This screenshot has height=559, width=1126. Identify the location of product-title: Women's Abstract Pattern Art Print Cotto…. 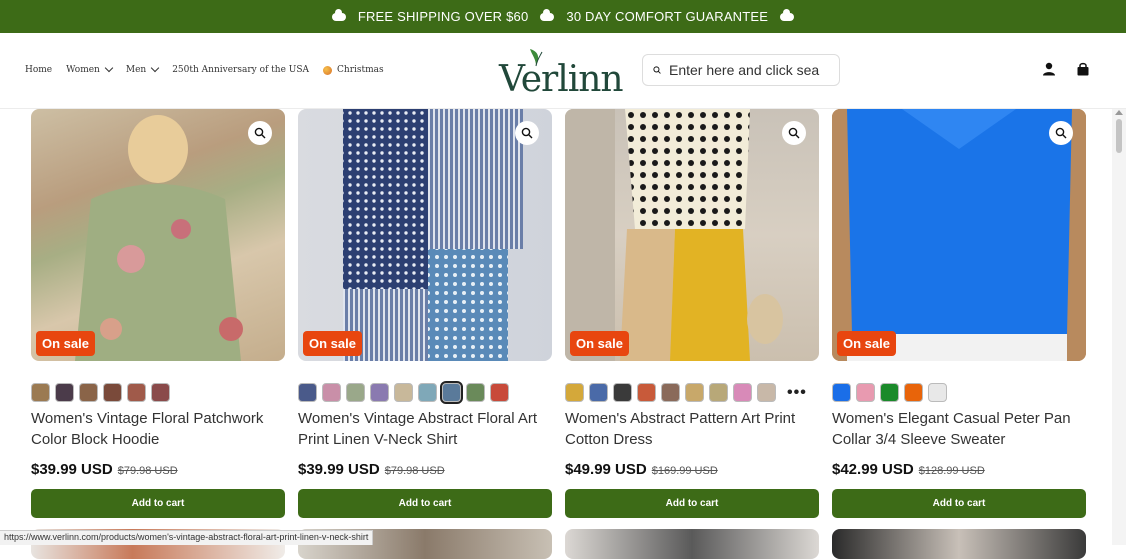
(692, 430).